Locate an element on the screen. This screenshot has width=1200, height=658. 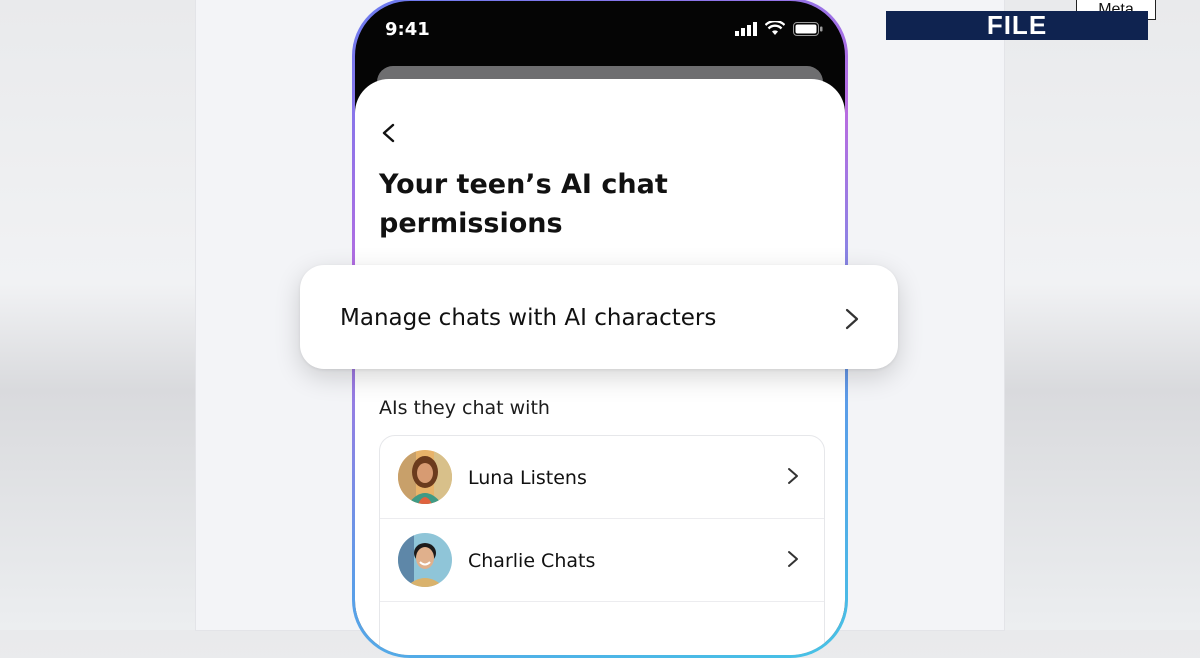
woman-avatar-icon is located at coordinates (425, 477).